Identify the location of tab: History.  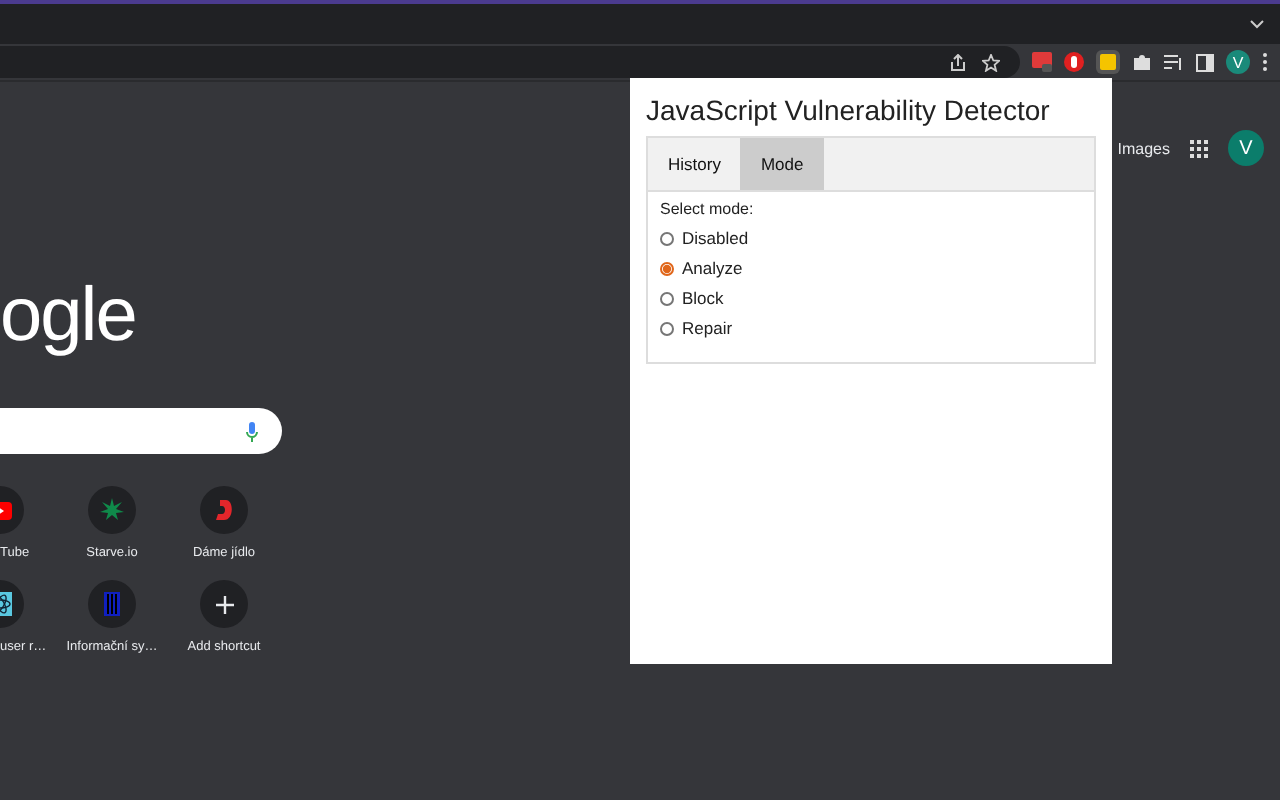
(694, 164).